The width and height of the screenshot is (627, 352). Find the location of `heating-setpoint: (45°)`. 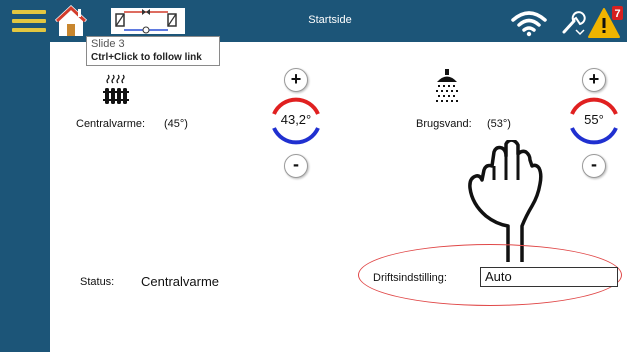

heating-setpoint: (45°) is located at coordinates (176, 124).